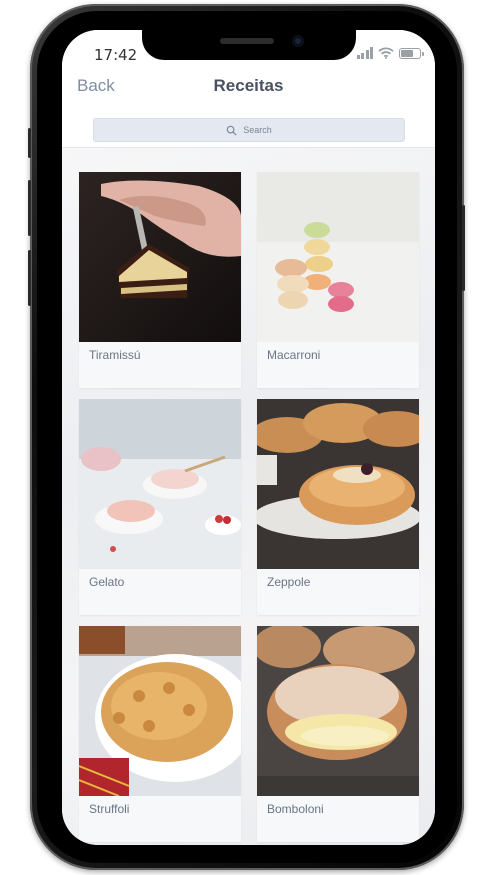  Describe the element at coordinates (160, 484) in the screenshot. I see `recipe-photo-gelato` at that location.